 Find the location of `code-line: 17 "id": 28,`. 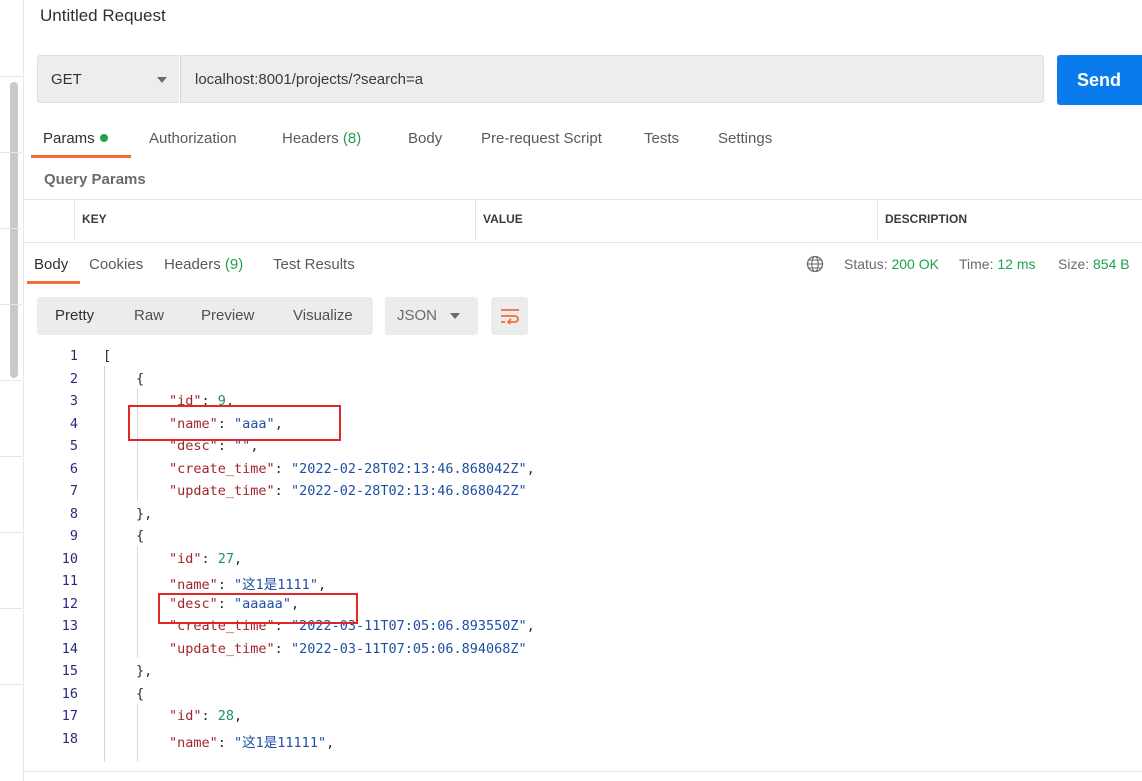

code-line: 17 "id": 28, is located at coordinates (582, 719).